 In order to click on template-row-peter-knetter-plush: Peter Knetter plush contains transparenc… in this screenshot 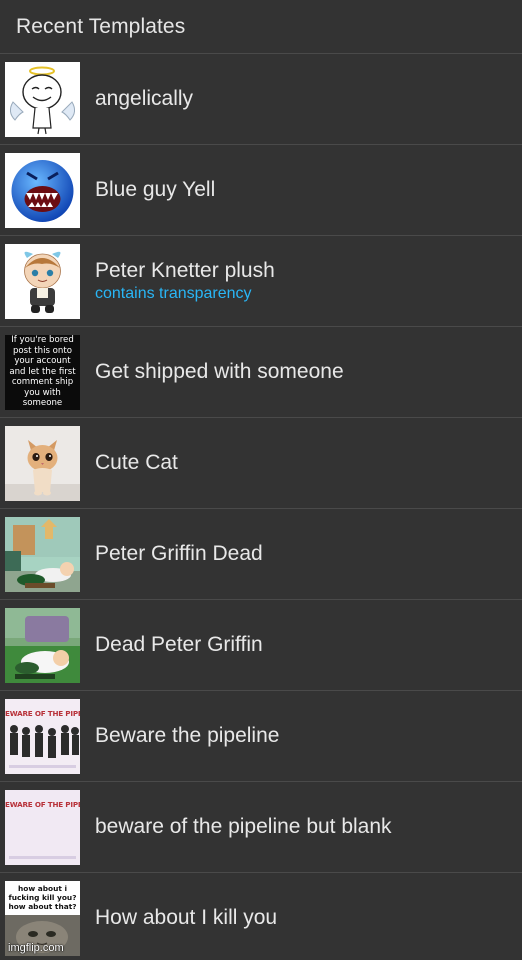, I will do `click(261, 281)`.